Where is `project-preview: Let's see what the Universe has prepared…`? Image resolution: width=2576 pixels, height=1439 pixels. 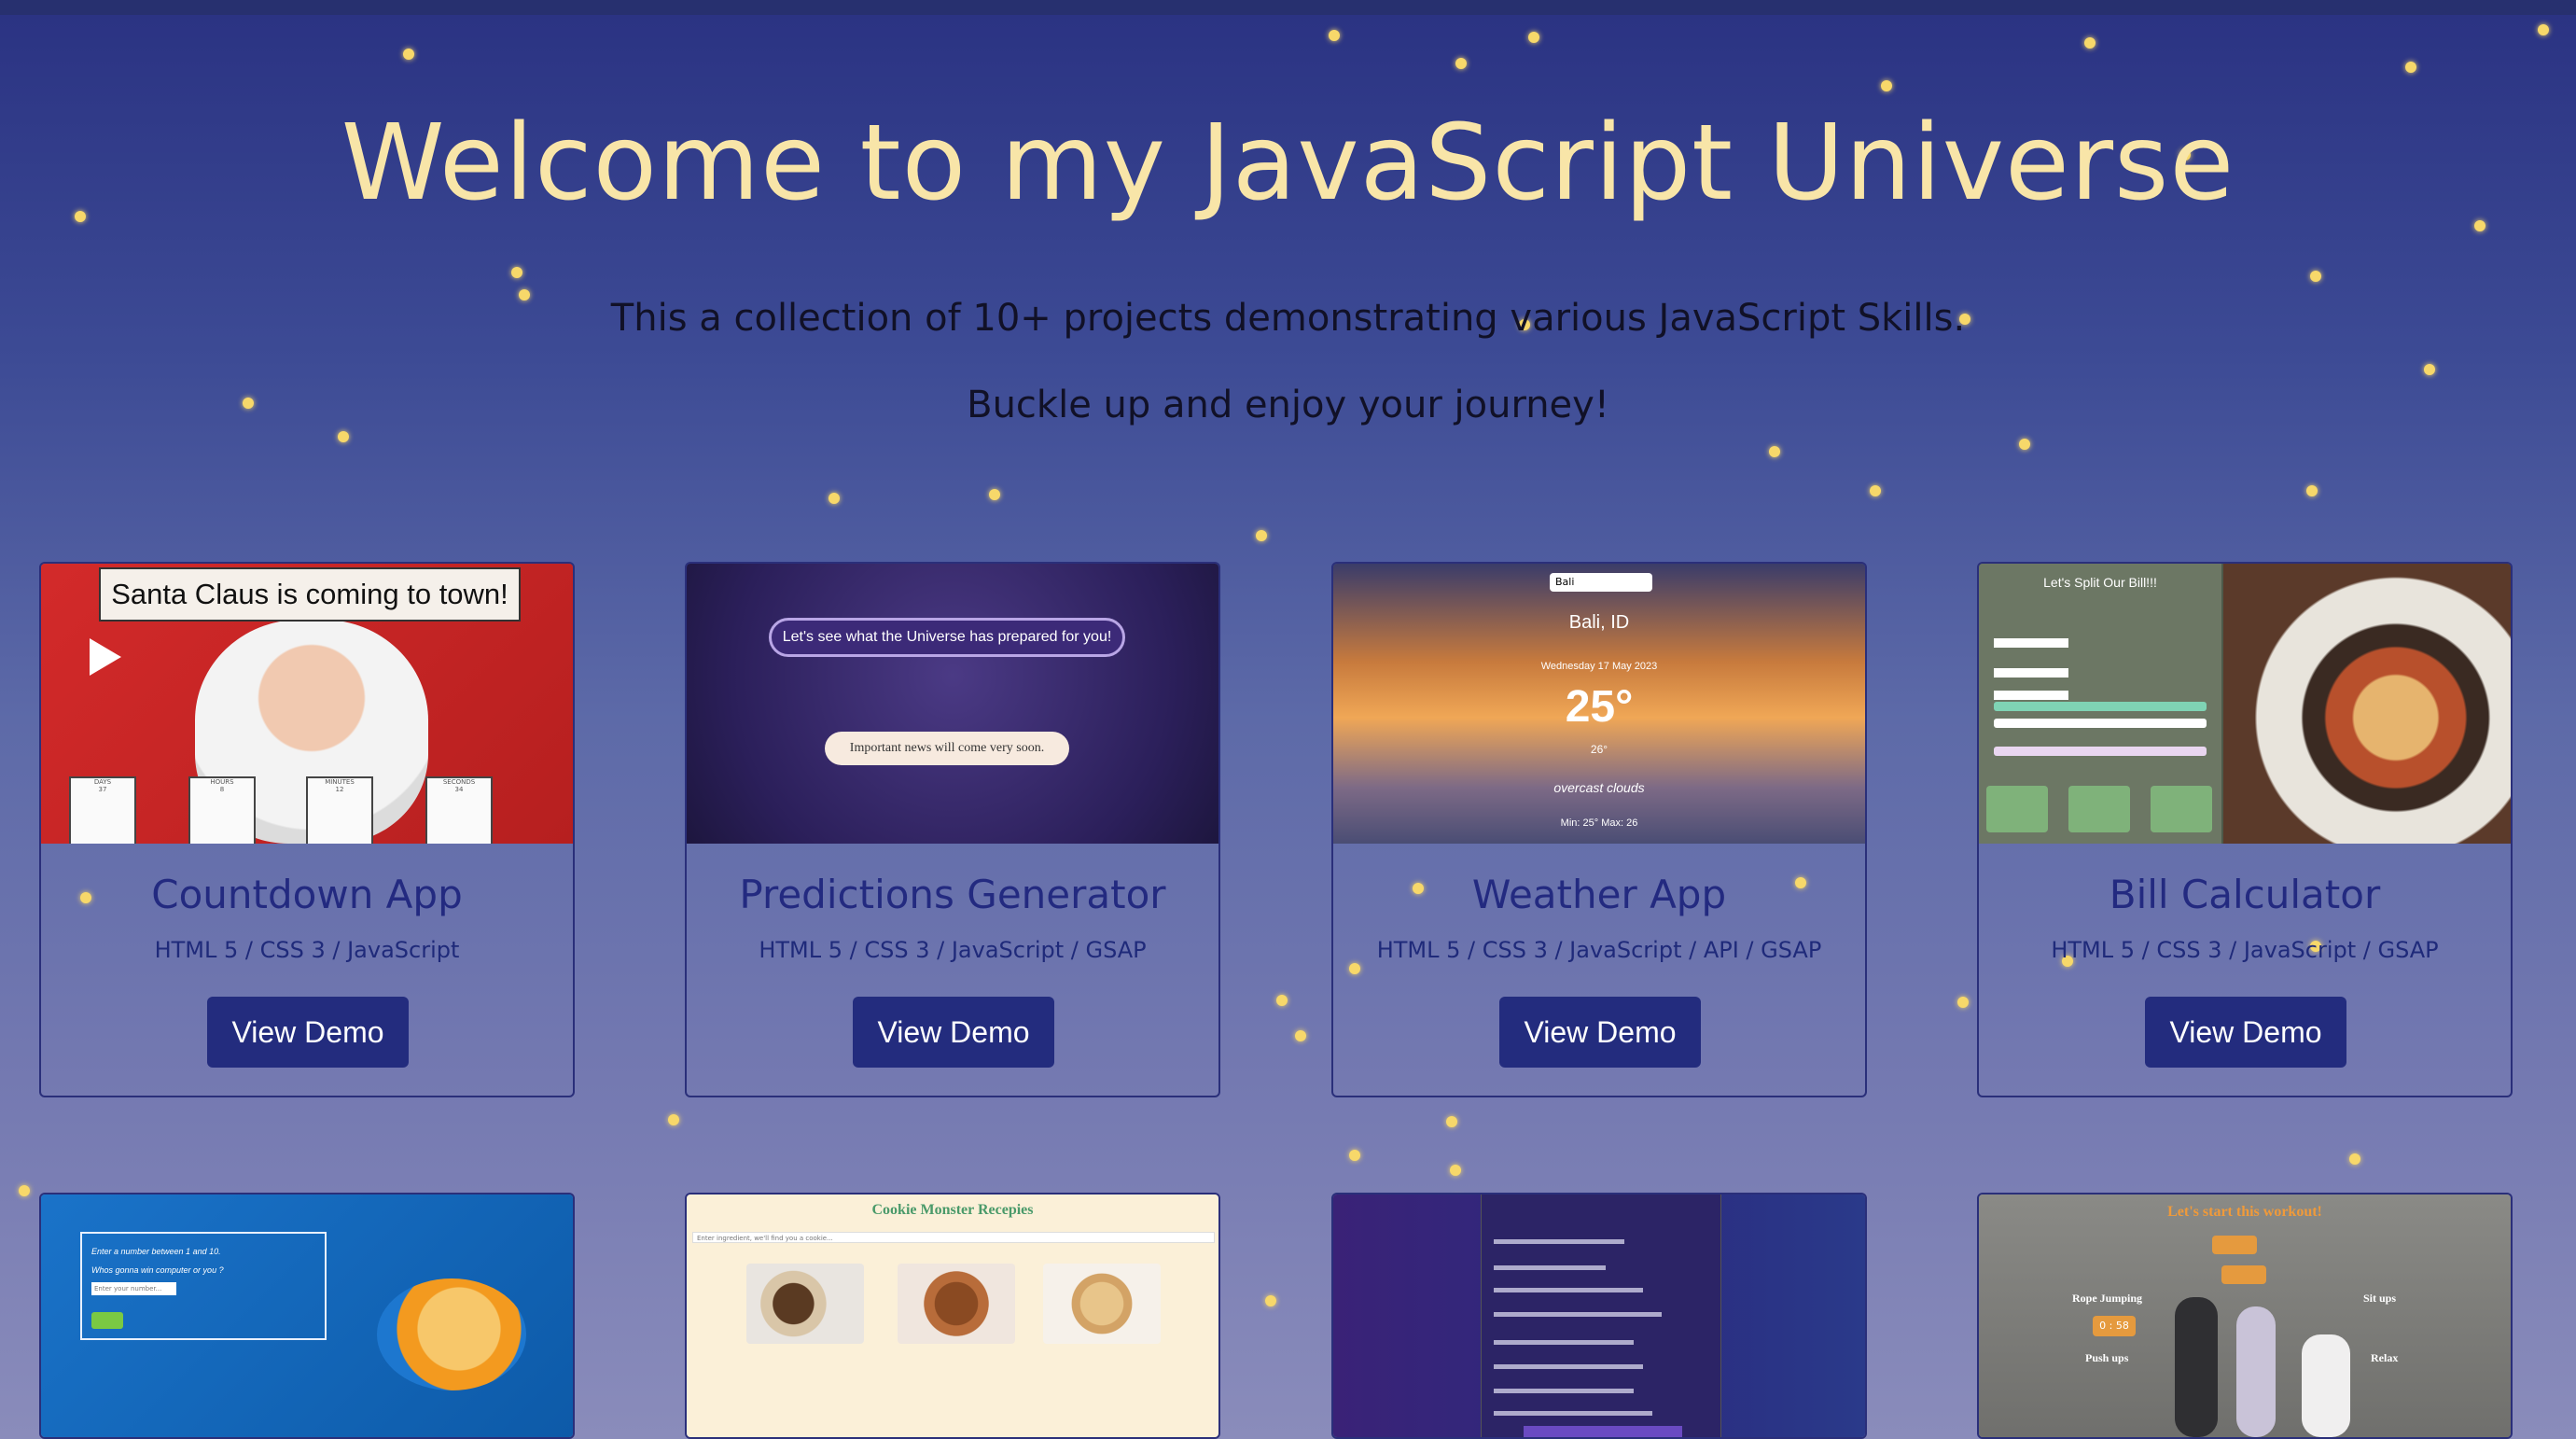 project-preview: Let's see what the Universe has prepared… is located at coordinates (952, 704).